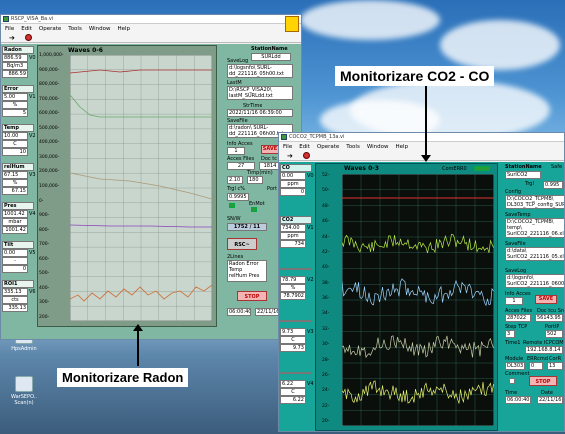 The image size is (565, 434). I want to click on timpmin-field: 180, so click(255, 180).